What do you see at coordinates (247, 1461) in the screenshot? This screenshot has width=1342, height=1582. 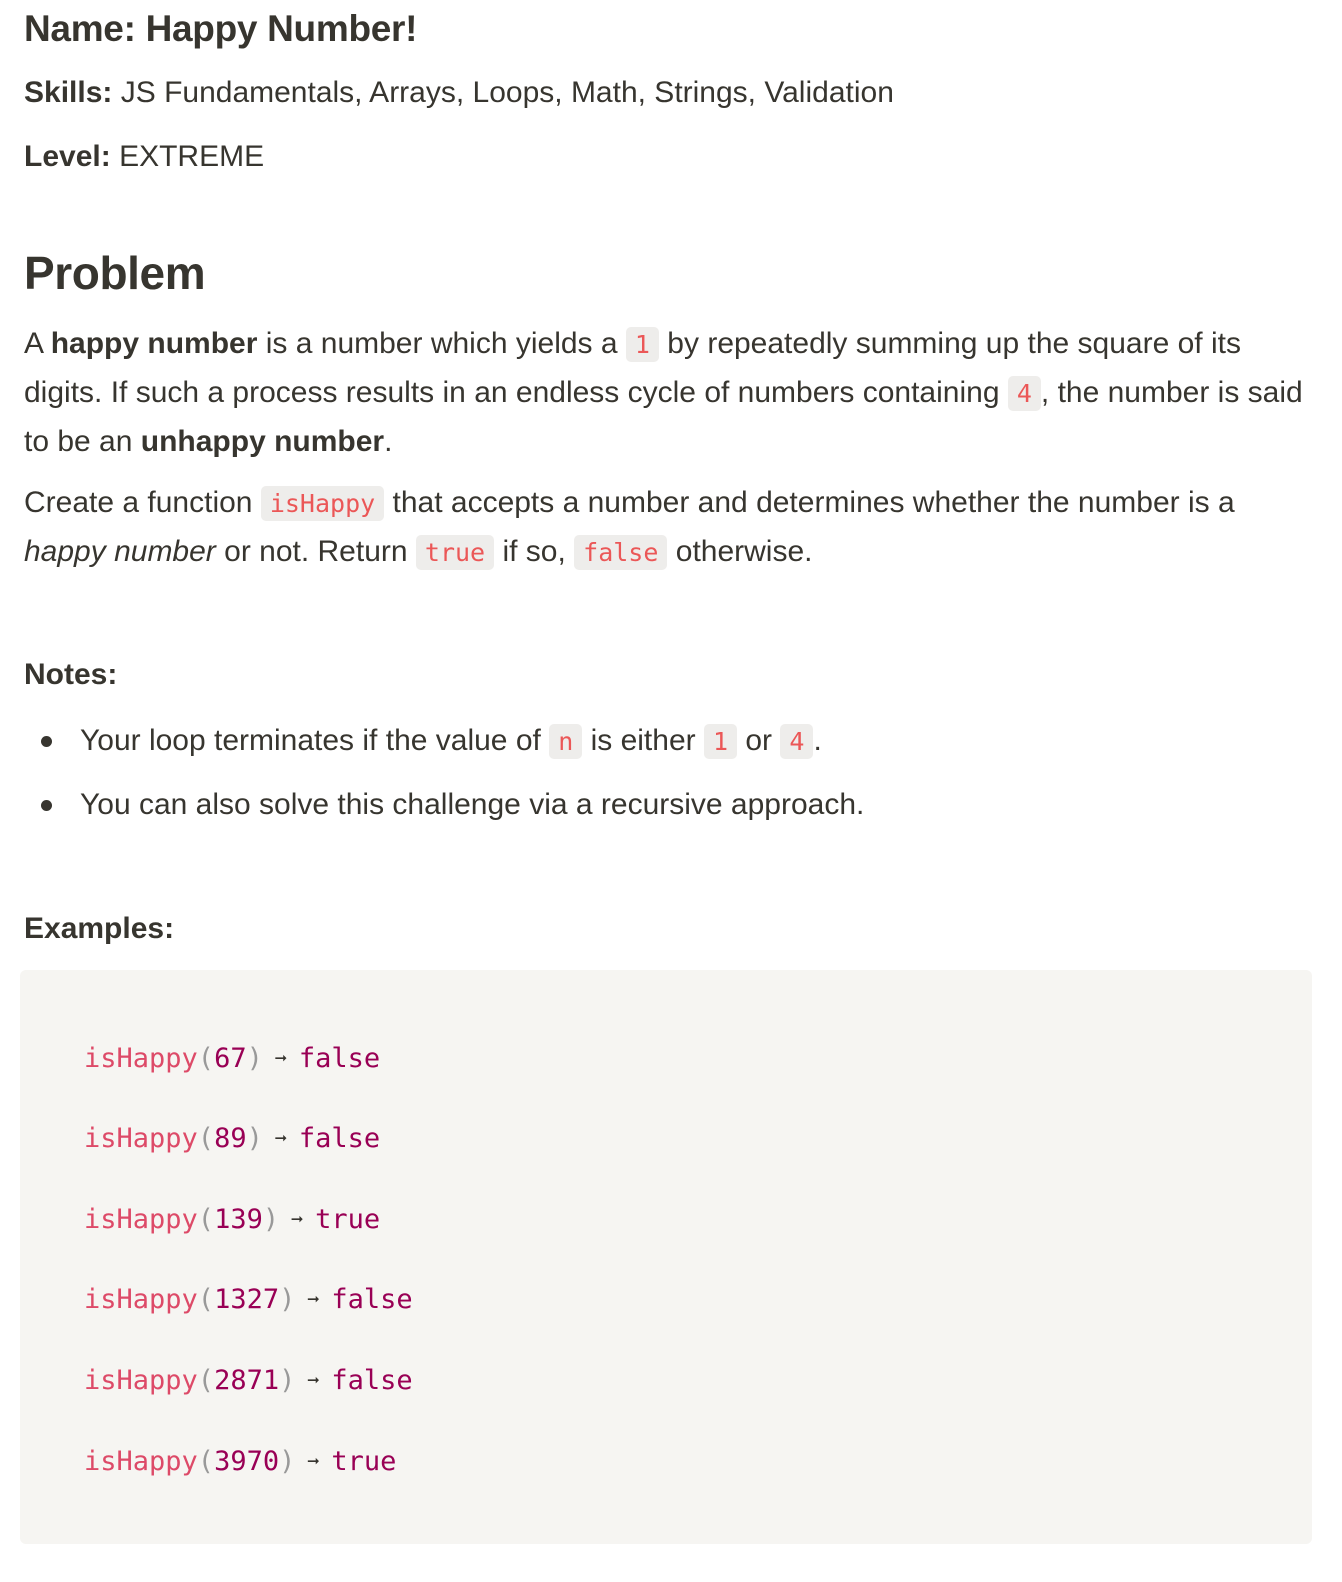 I see `code-argument: 3970` at bounding box center [247, 1461].